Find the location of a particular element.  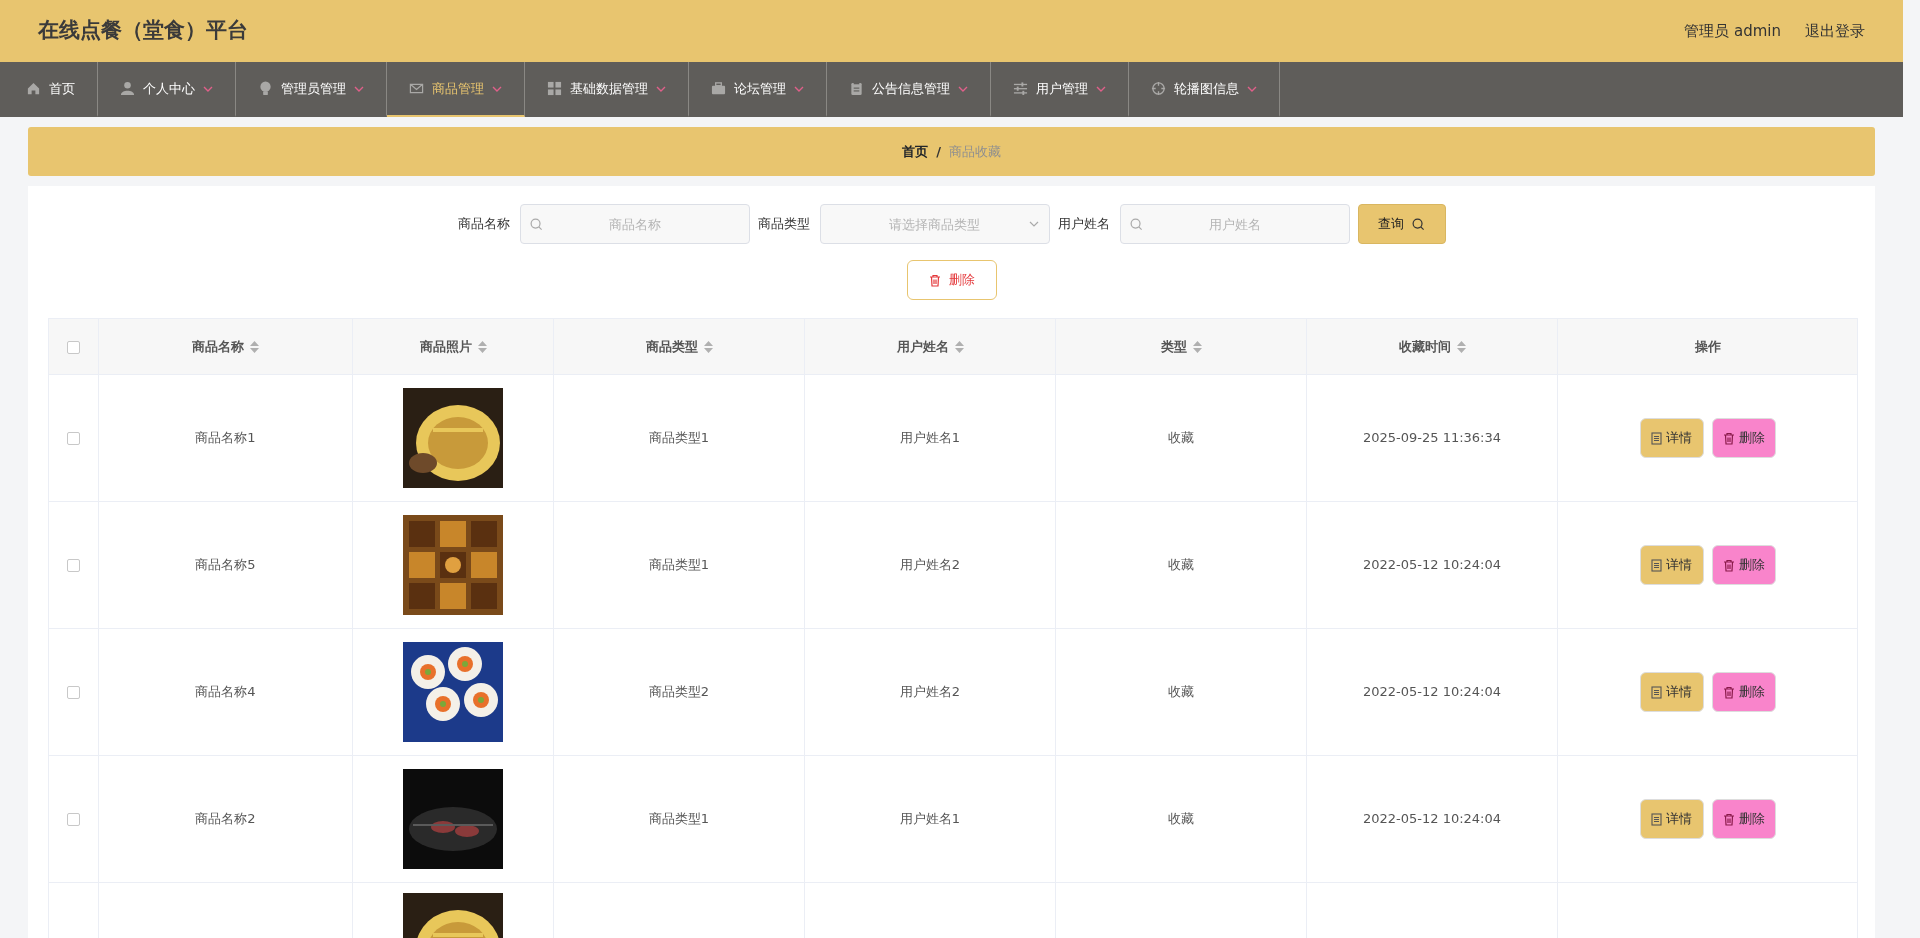

clipboard-icon is located at coordinates (856, 88).